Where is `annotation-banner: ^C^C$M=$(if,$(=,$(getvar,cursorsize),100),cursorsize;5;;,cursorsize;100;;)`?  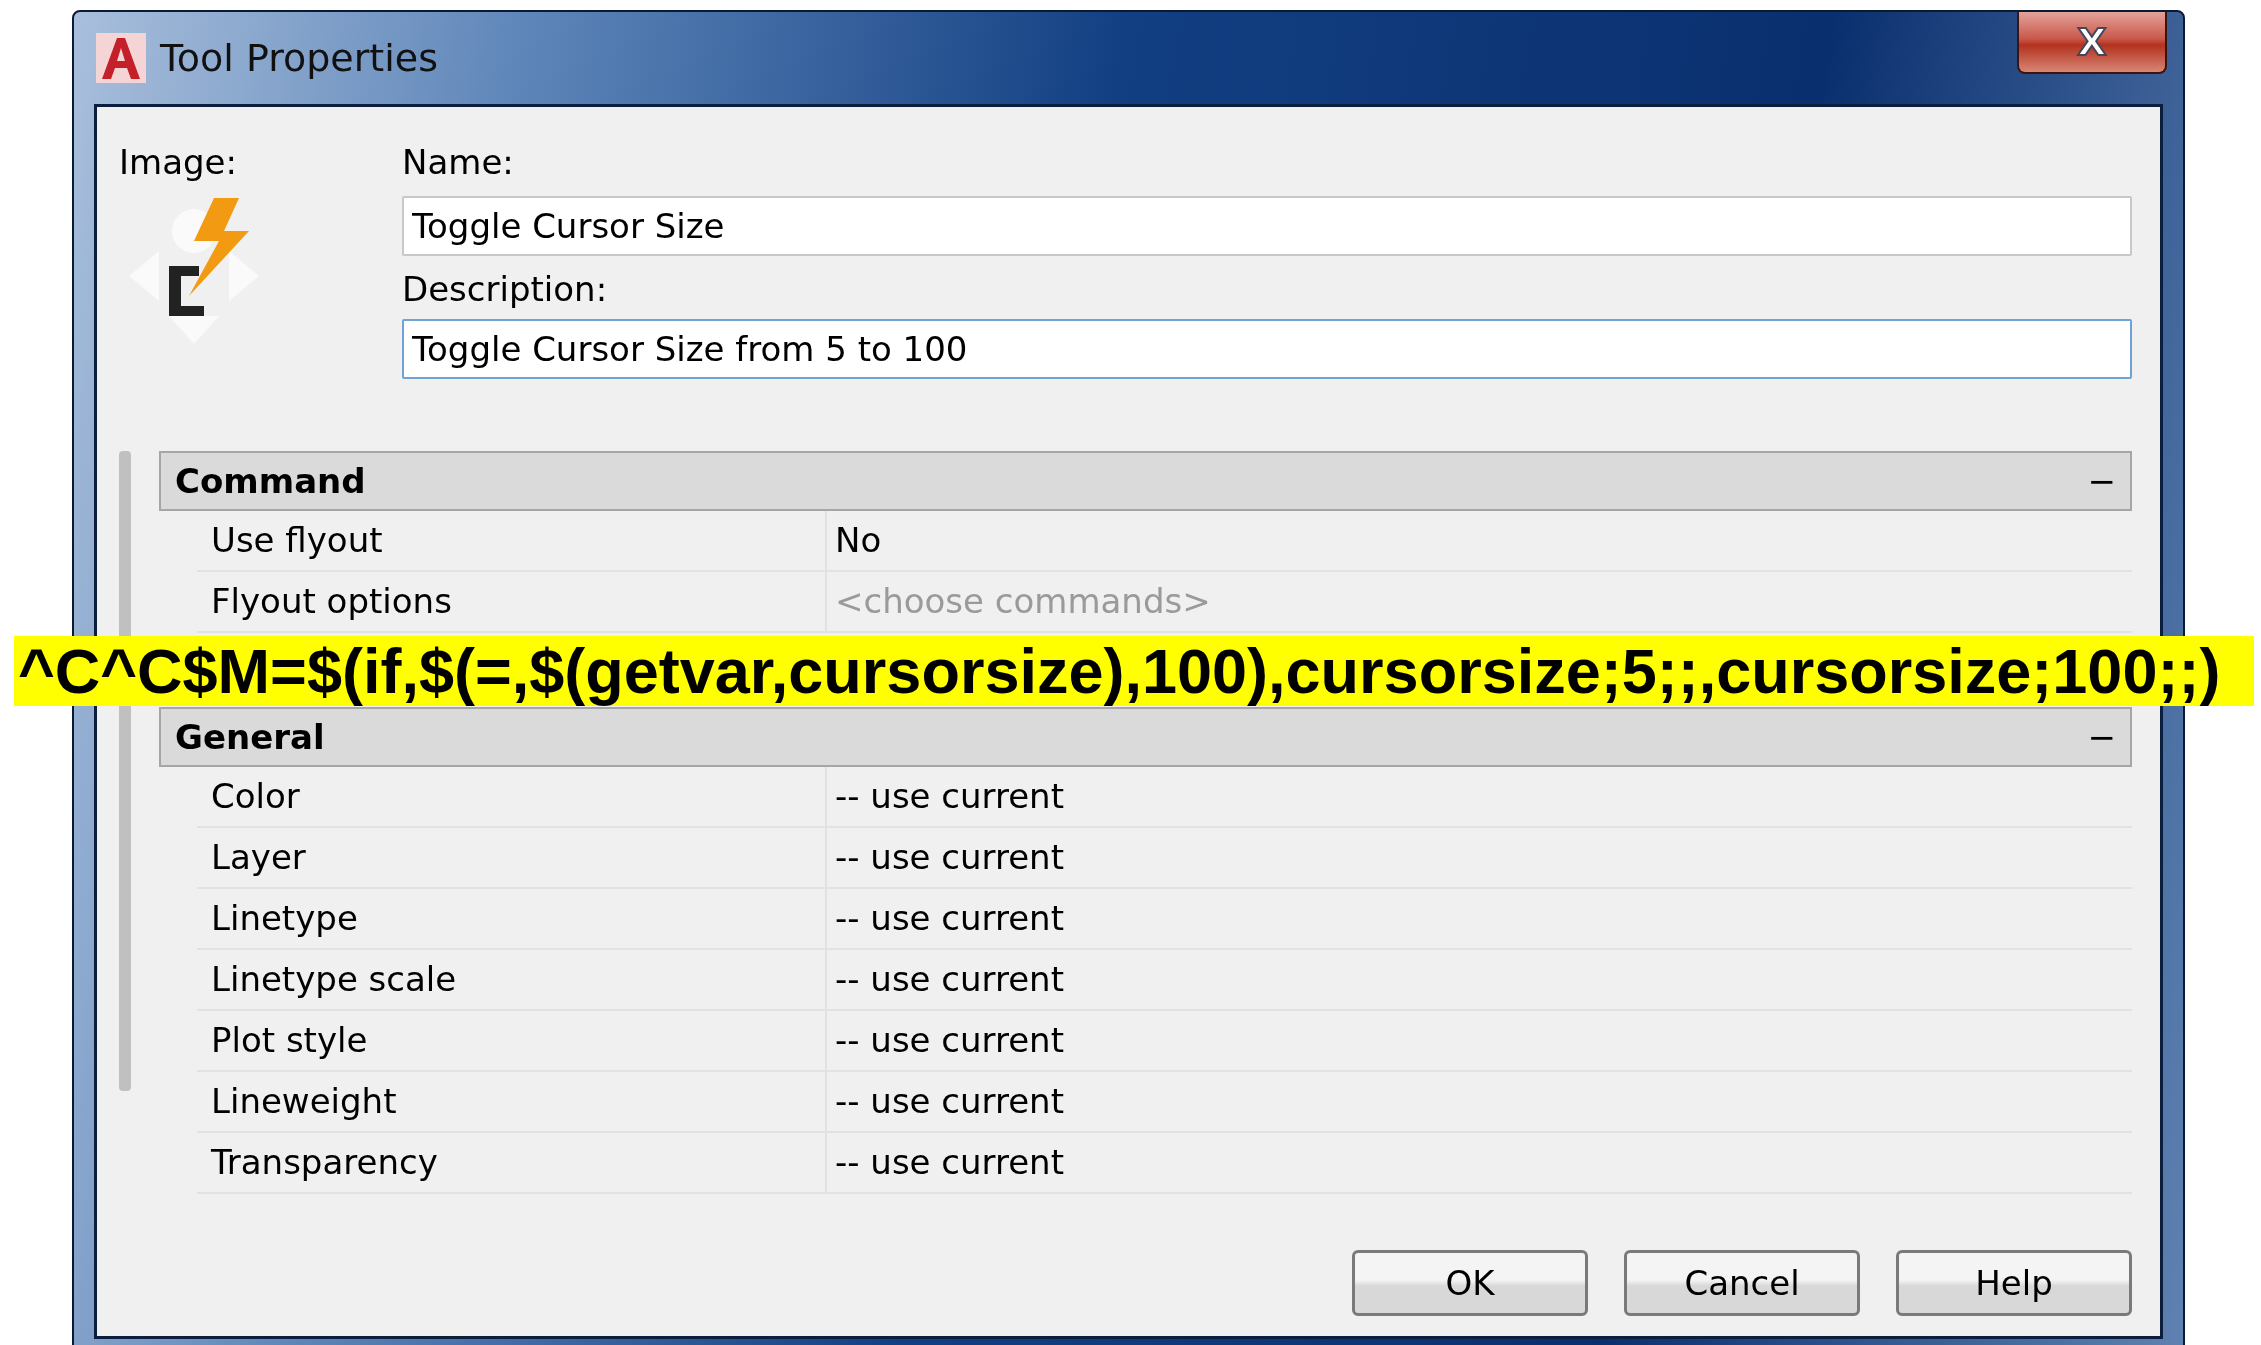
annotation-banner: ^C^C$M=$(if,$(=,$(getvar,cursorsize),100),cursorsize;5;;,cursorsize;100;;) is located at coordinates (1134, 671).